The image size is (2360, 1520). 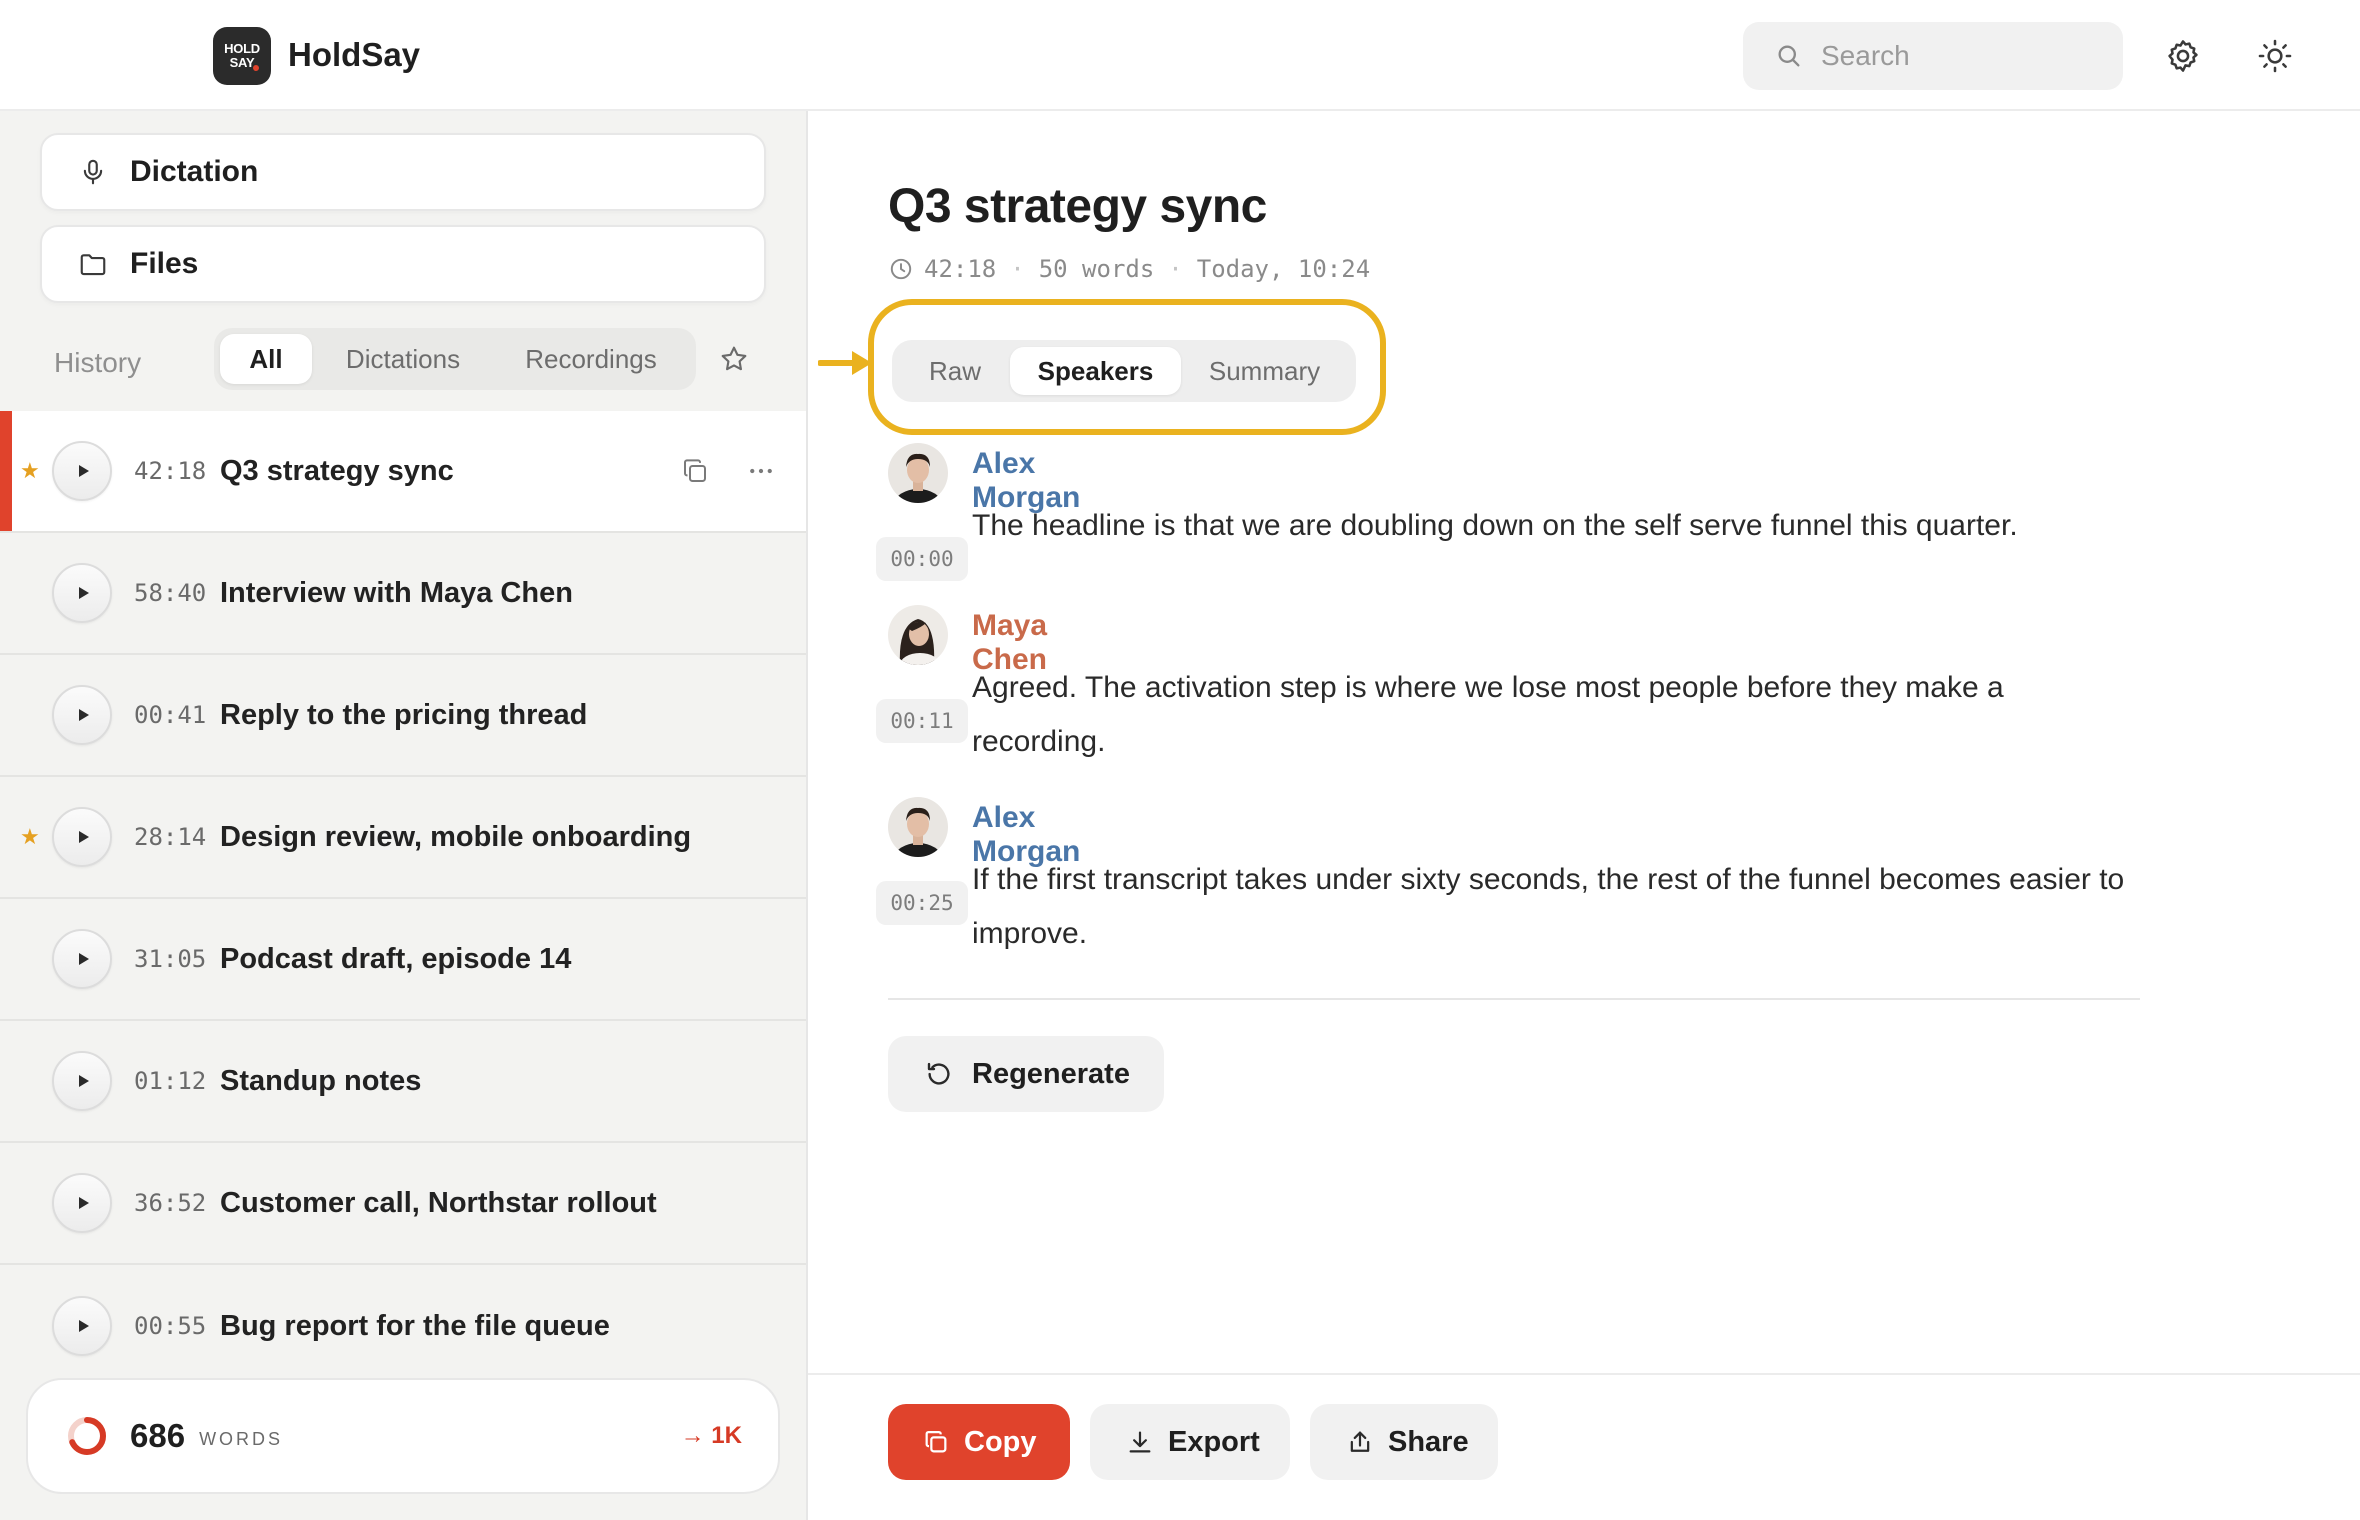 What do you see at coordinates (170, 593) in the screenshot?
I see `item-duration: 58:40` at bounding box center [170, 593].